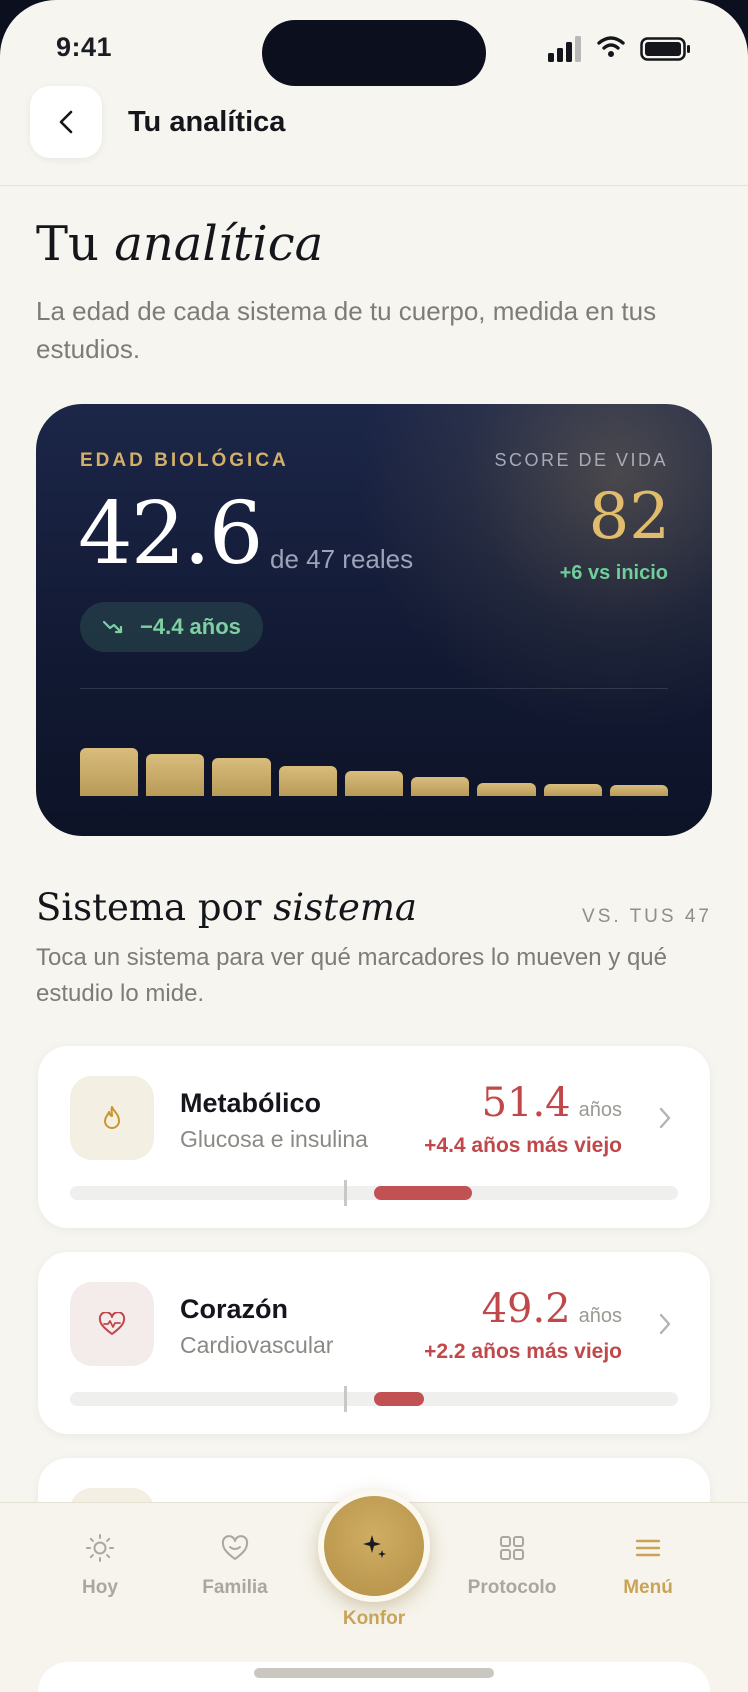 This screenshot has width=748, height=1692. What do you see at coordinates (613, 573) in the screenshot?
I see `life-score-delta: +6 vs inicio` at bounding box center [613, 573].